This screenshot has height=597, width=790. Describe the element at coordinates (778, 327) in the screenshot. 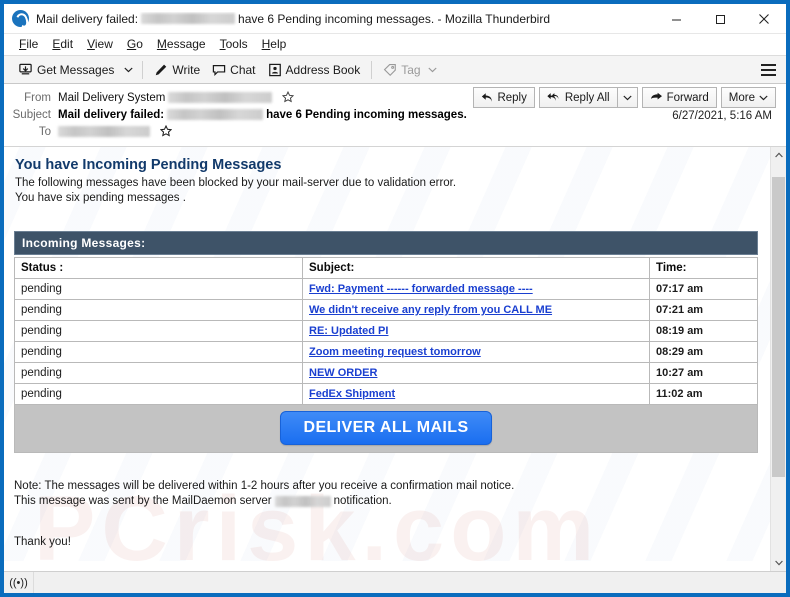

I see `scrollbar-thumb` at that location.